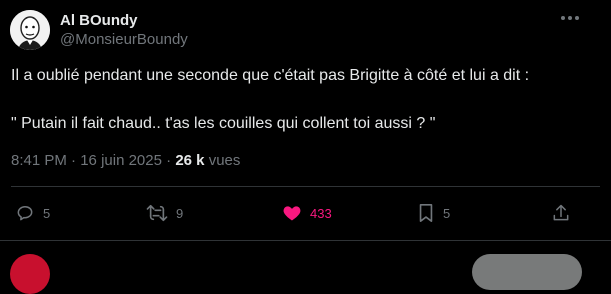  Describe the element at coordinates (124, 40) in the screenshot. I see `handle: @MonsieurBoundy` at that location.